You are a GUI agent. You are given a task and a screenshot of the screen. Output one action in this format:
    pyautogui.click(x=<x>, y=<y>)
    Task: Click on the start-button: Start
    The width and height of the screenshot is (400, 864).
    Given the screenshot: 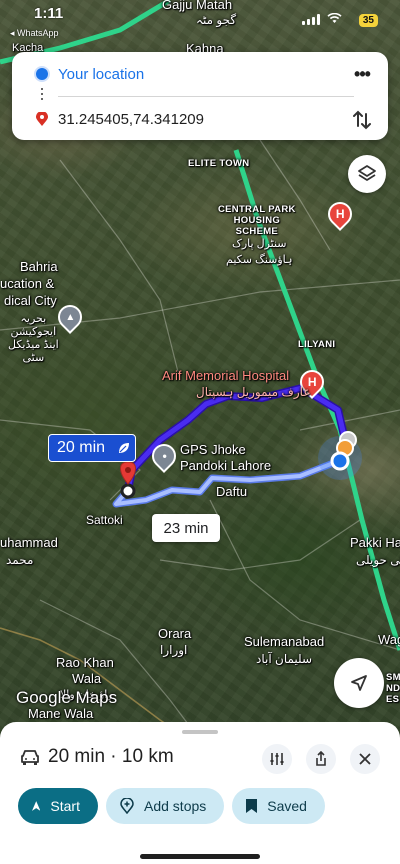 What is the action you would take?
    pyautogui.click(x=58, y=806)
    